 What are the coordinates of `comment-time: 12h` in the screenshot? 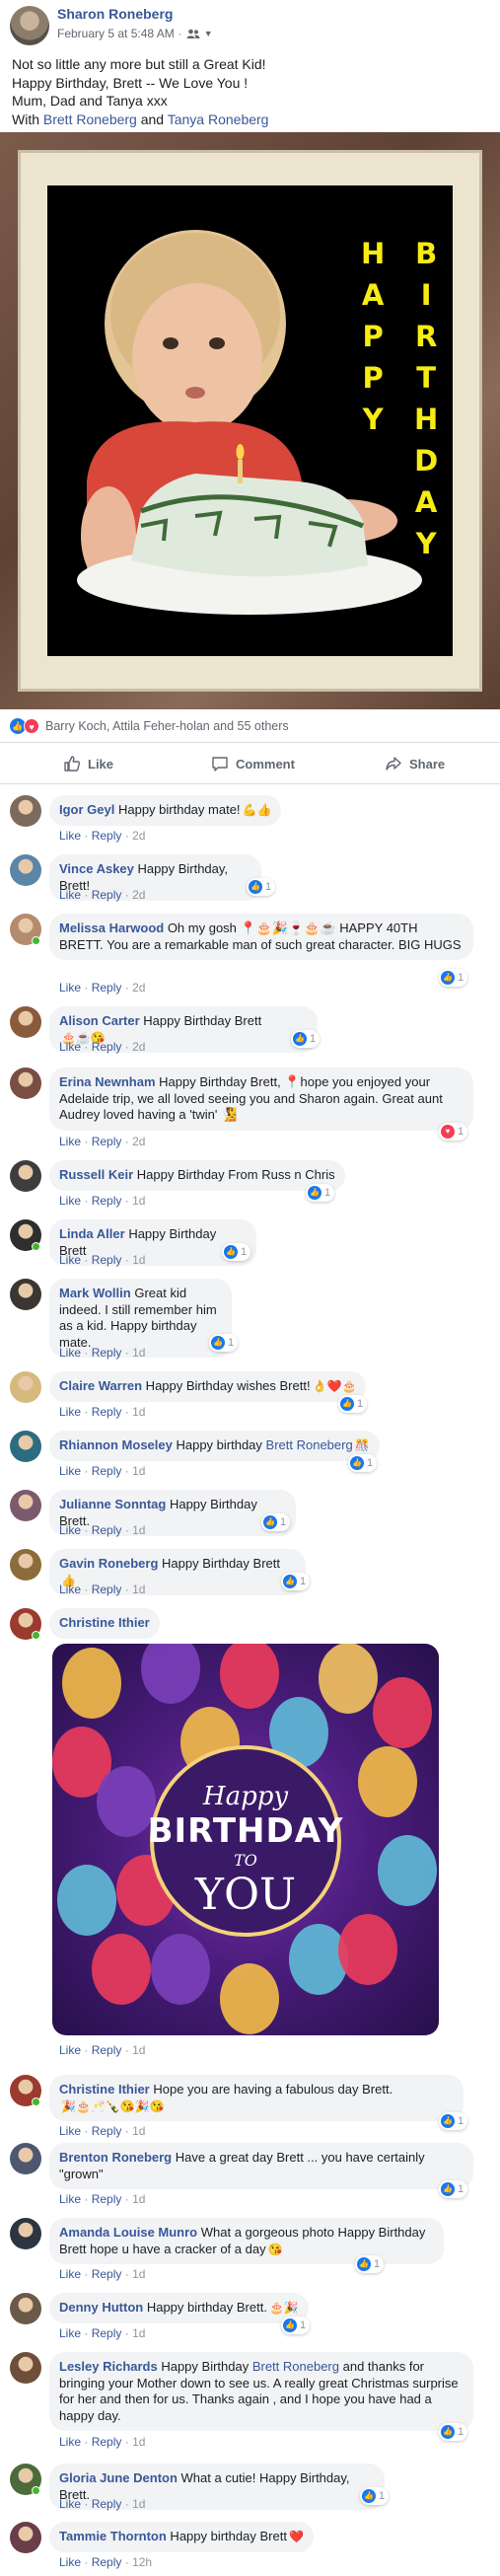 It's located at (142, 2562).